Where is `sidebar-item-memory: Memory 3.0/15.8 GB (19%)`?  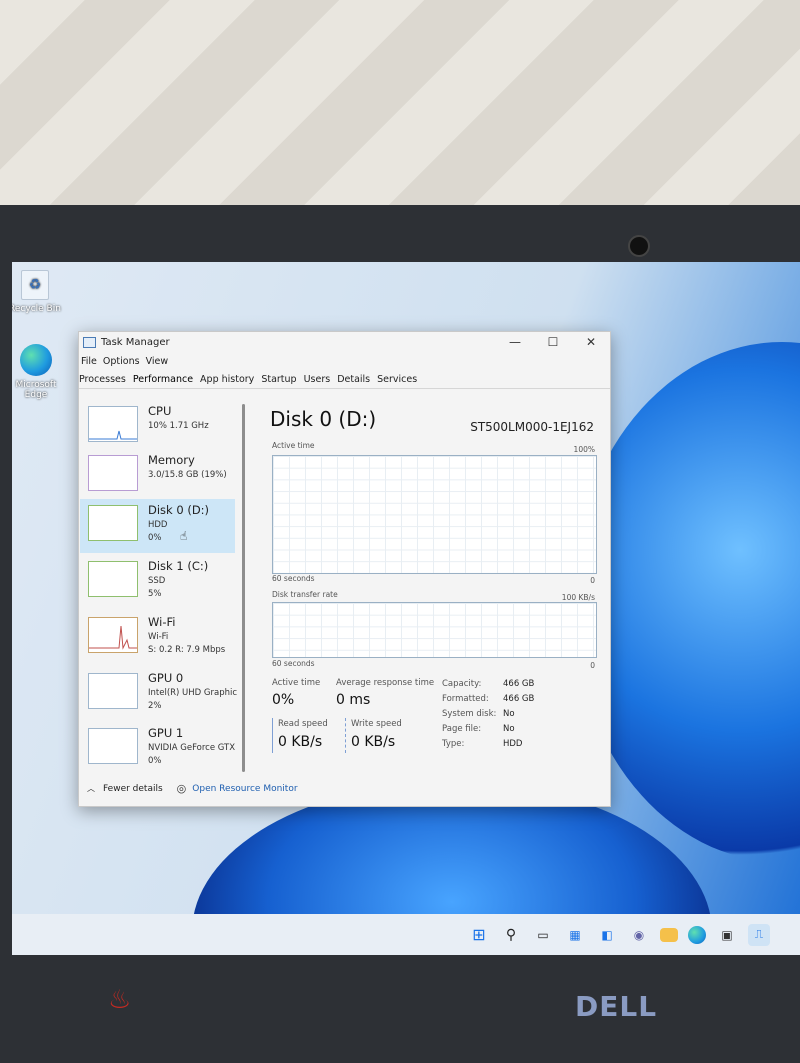 sidebar-item-memory: Memory 3.0/15.8 GB (19%) is located at coordinates (157, 476).